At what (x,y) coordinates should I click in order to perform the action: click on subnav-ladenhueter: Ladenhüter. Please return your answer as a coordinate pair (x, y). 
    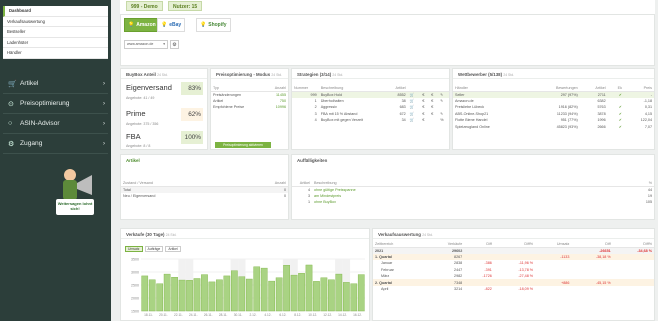
    Looking at the image, I should click on (55, 43).